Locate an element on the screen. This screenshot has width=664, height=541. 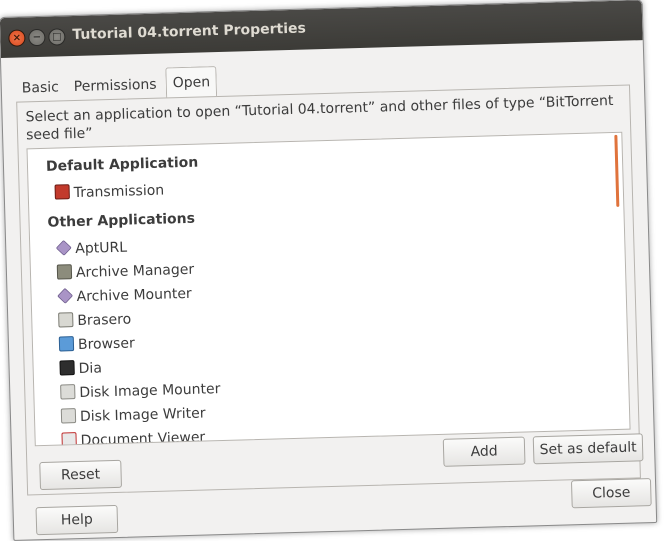
dia-icon is located at coordinates (67, 368).